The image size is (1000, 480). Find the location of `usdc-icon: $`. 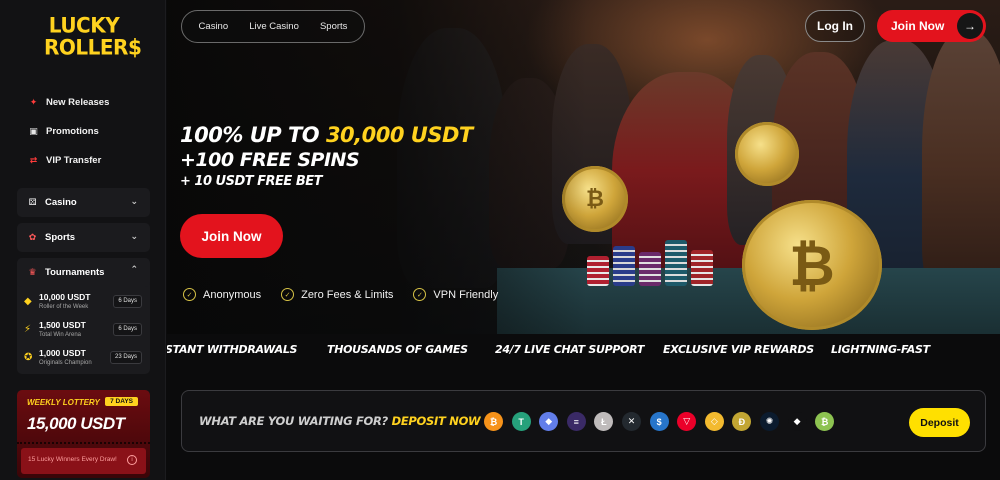

usdc-icon: $ is located at coordinates (659, 421).